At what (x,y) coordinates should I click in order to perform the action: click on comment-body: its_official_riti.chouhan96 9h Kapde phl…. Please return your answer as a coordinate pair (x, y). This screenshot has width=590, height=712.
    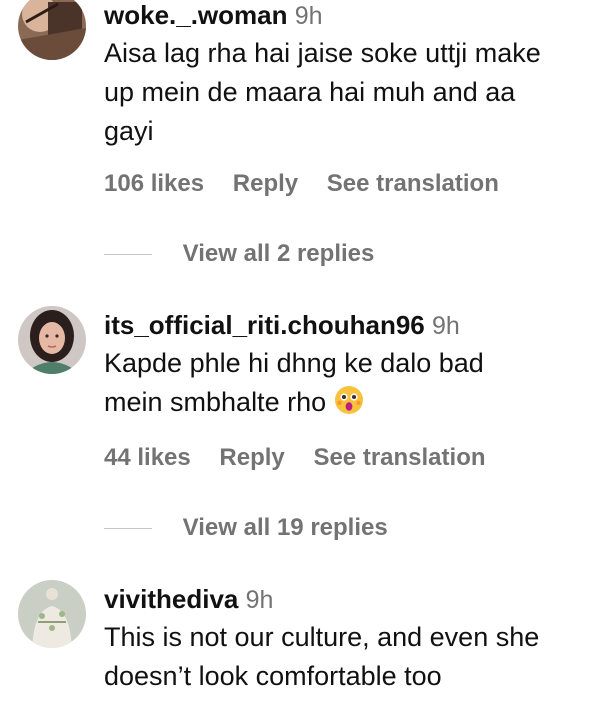
    Looking at the image, I should click on (343, 368).